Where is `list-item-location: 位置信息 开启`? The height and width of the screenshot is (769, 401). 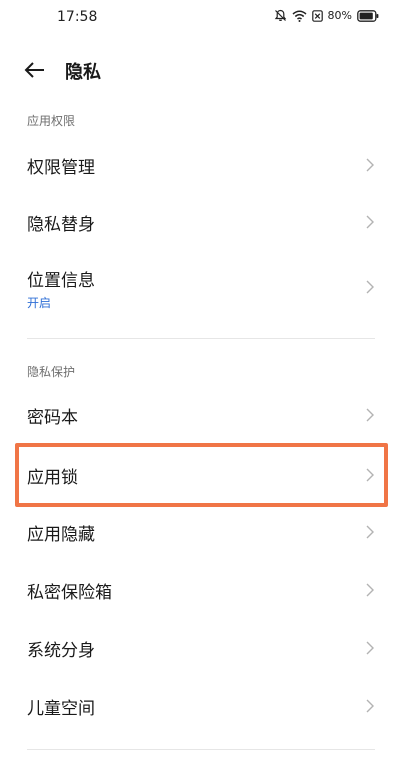 list-item-location: 位置信息 开启 is located at coordinates (200, 288).